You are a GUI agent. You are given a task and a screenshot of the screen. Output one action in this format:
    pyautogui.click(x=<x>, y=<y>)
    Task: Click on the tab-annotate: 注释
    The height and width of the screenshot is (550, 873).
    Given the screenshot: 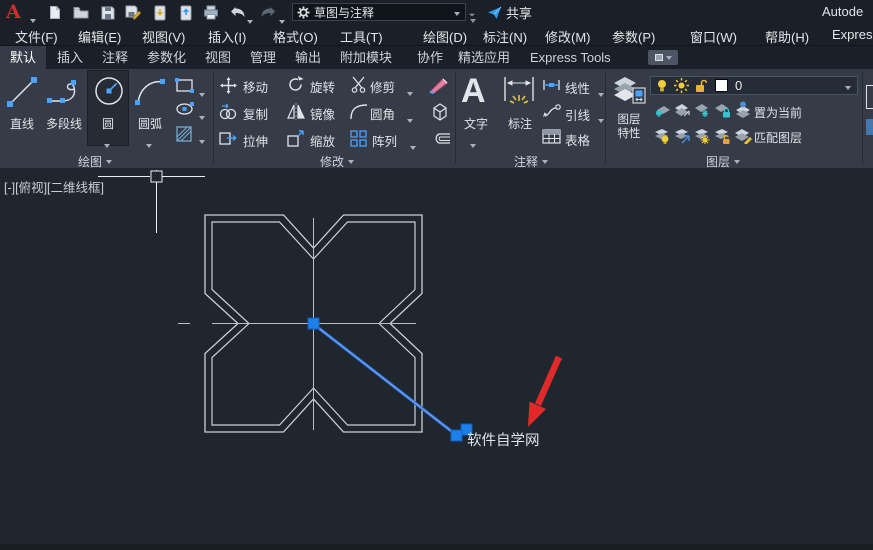 What is the action you would take?
    pyautogui.click(x=115, y=57)
    